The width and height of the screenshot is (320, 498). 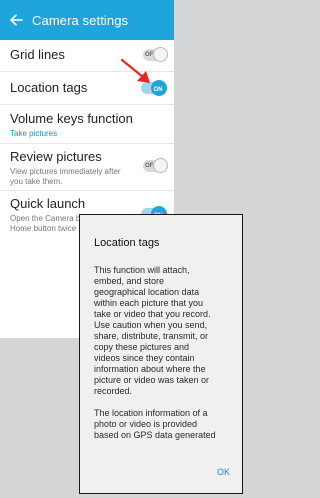 What do you see at coordinates (135, 70) in the screenshot?
I see `red-arrow-icon` at bounding box center [135, 70].